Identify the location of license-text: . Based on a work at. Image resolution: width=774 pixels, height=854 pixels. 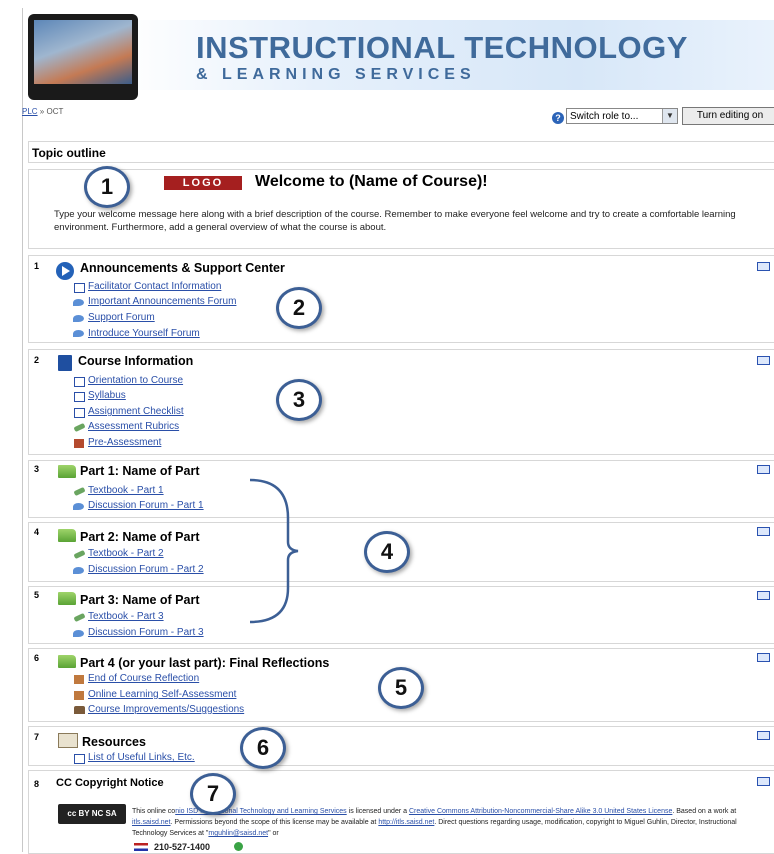
(704, 811).